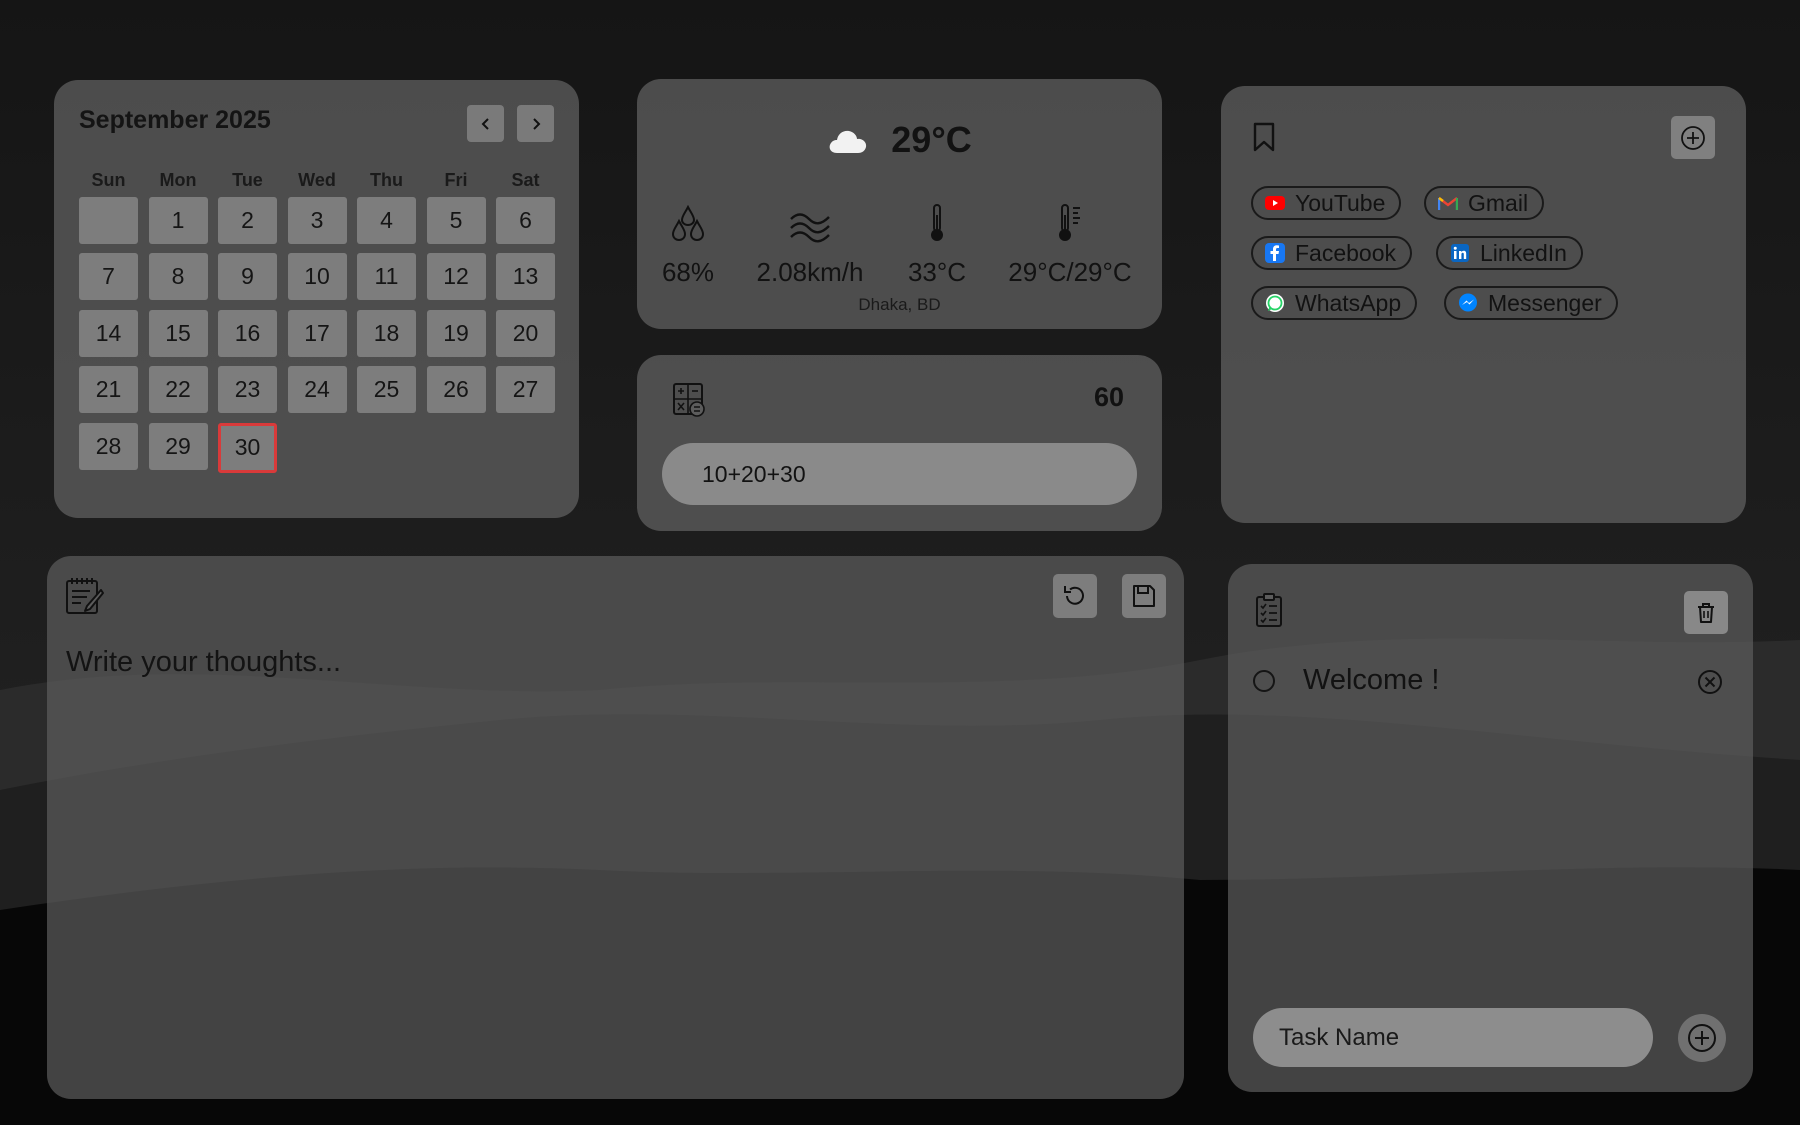  I want to click on calendar-day: 20, so click(525, 333).